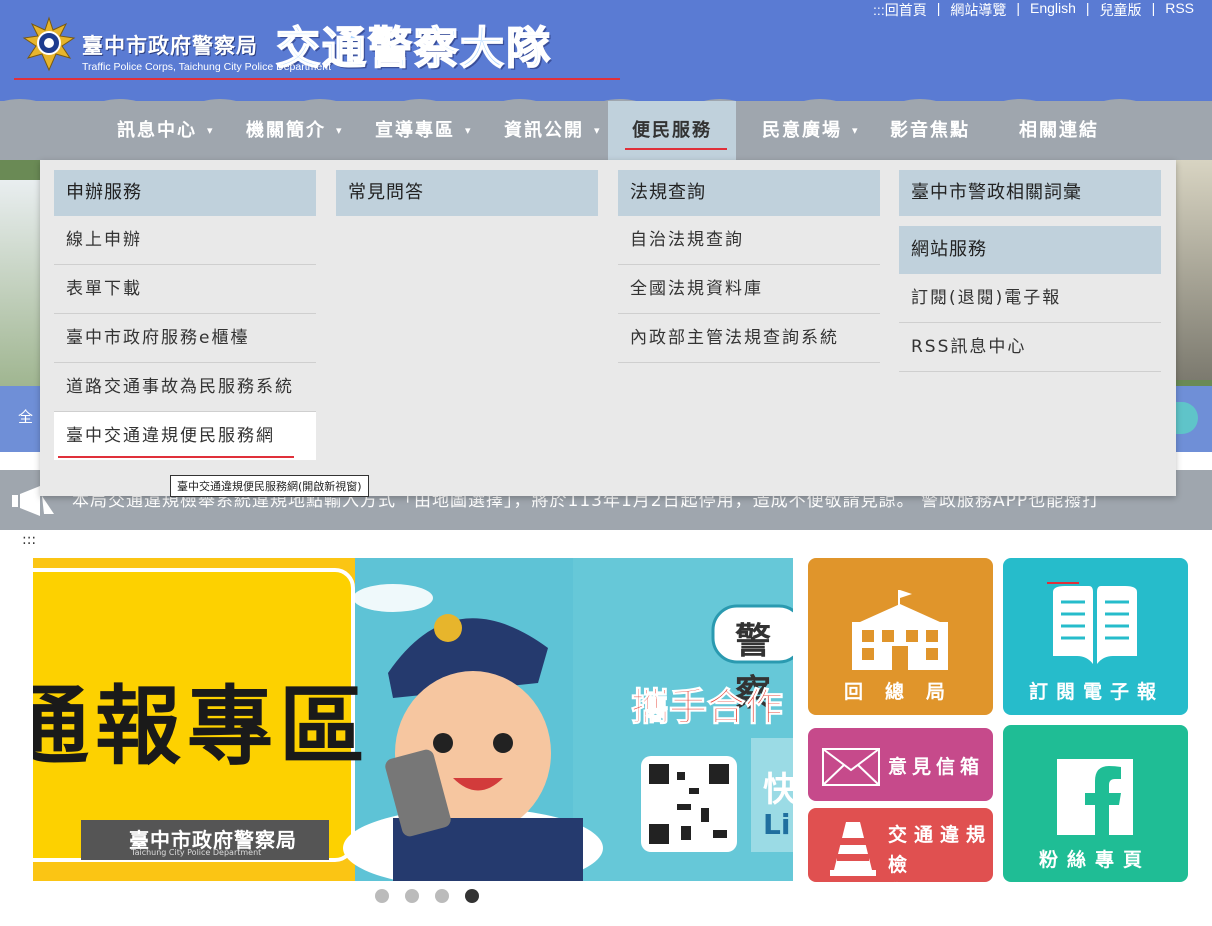 The width and height of the screenshot is (1212, 926). Describe the element at coordinates (906, 692) in the screenshot. I see `tile-label: 回總局` at that location.